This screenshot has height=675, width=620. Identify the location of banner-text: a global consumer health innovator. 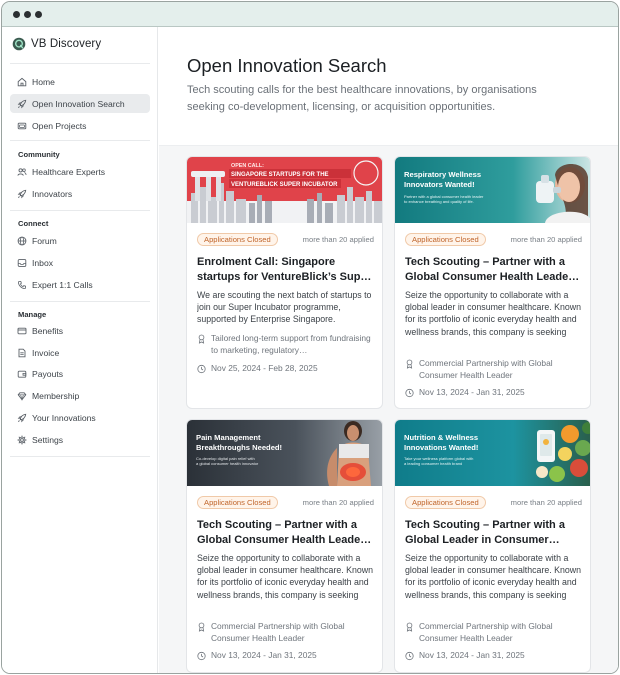
(227, 463).